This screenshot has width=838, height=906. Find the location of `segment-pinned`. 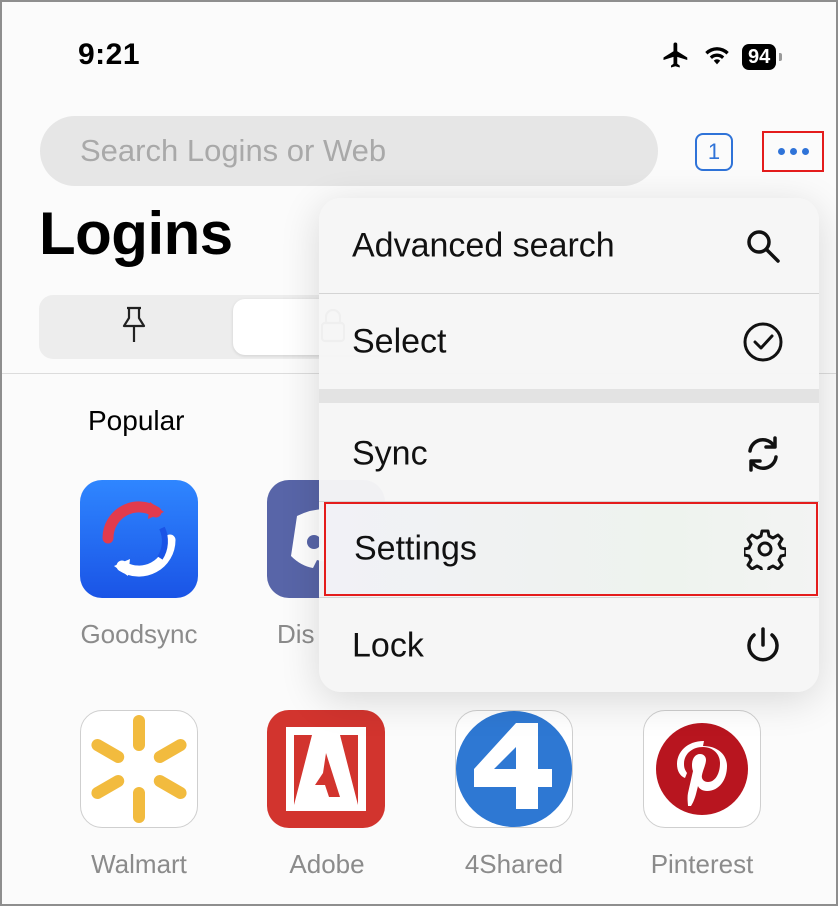

segment-pinned is located at coordinates (134, 327).